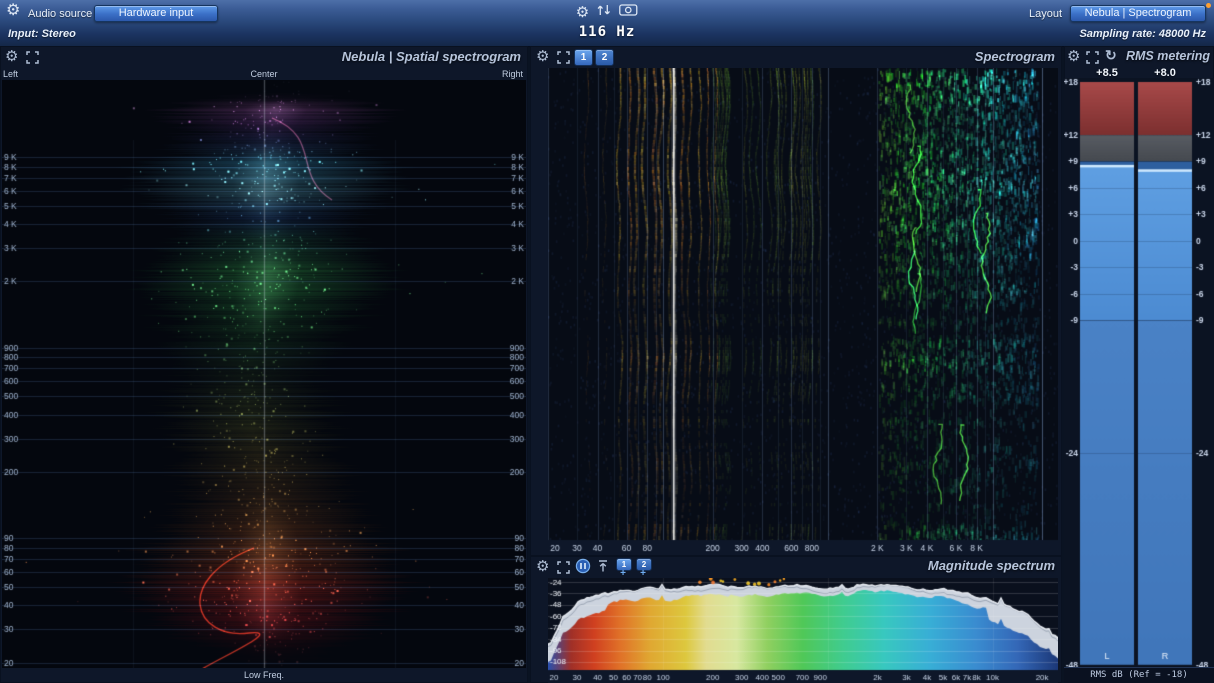 This screenshot has height=683, width=1214. What do you see at coordinates (604, 57) in the screenshot?
I see `spectrogram-preset-2-button: 2` at bounding box center [604, 57].